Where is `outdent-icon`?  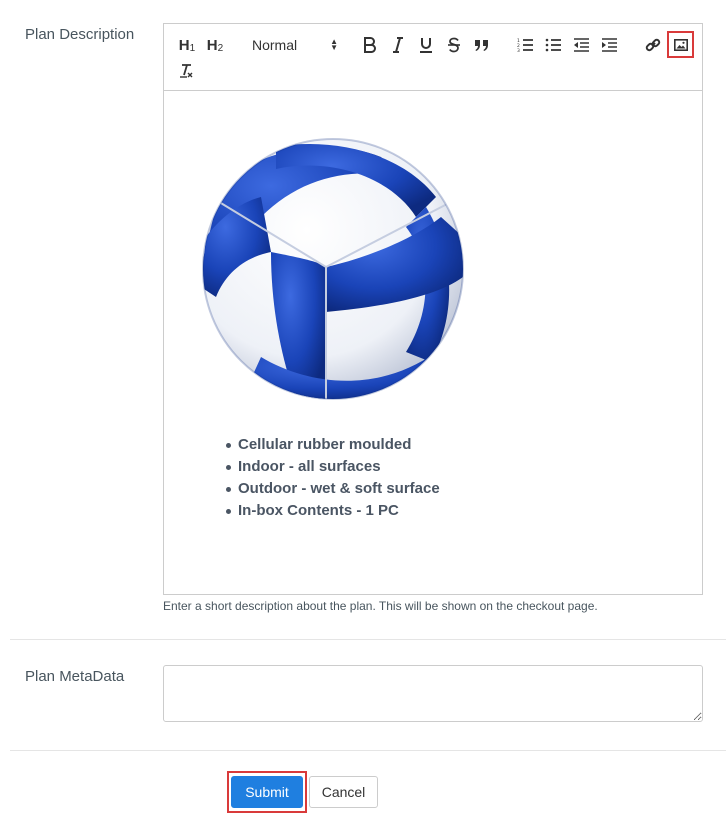 outdent-icon is located at coordinates (581, 45).